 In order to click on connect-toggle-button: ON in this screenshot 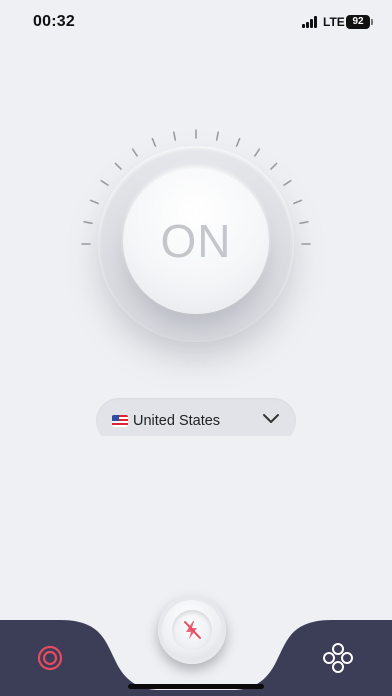, I will do `click(196, 241)`.